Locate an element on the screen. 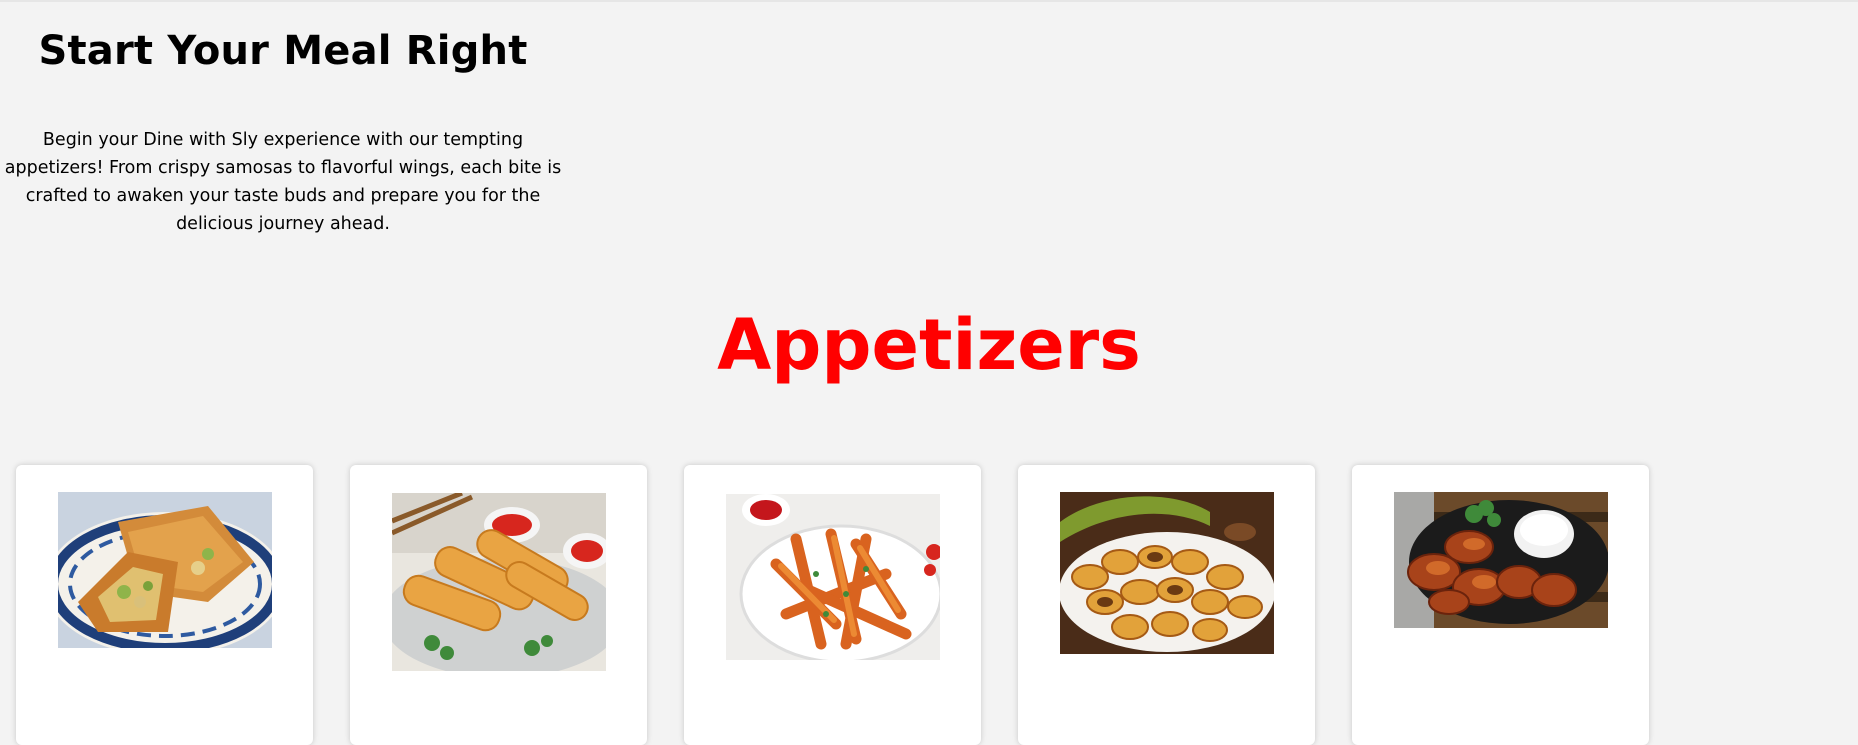 This screenshot has height=745, width=1858. sweet-potato-fries-photo is located at coordinates (833, 577).